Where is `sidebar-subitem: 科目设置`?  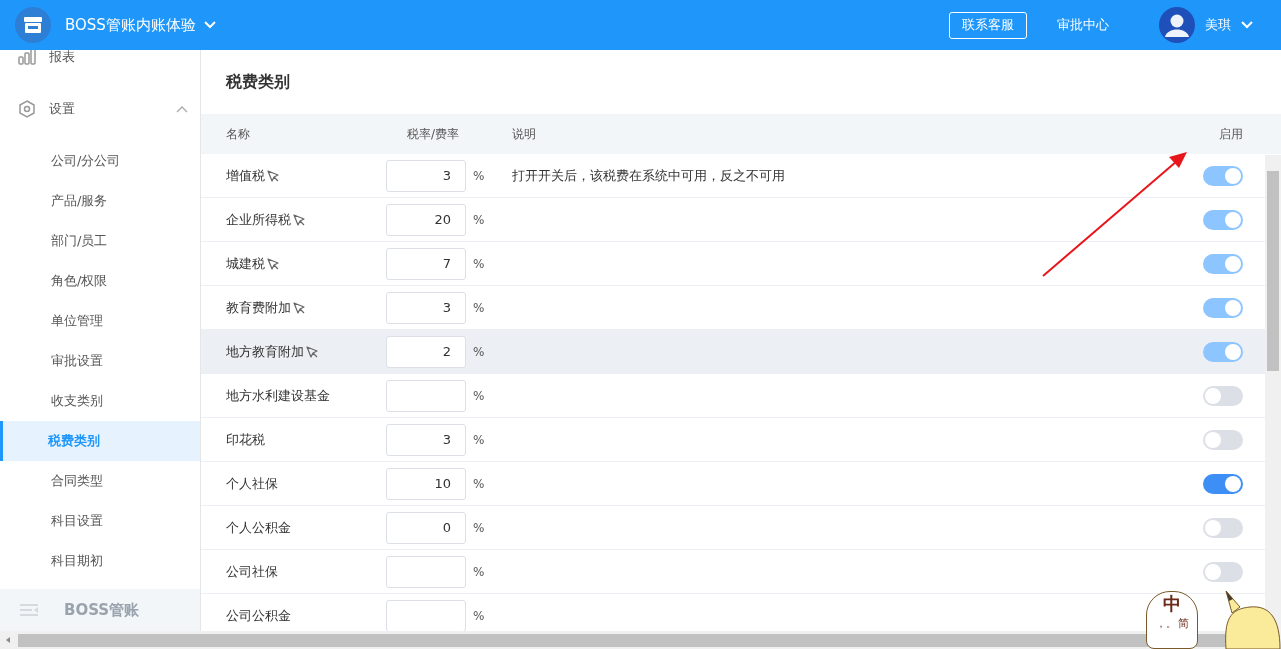
sidebar-subitem: 科目设置 is located at coordinates (100, 521).